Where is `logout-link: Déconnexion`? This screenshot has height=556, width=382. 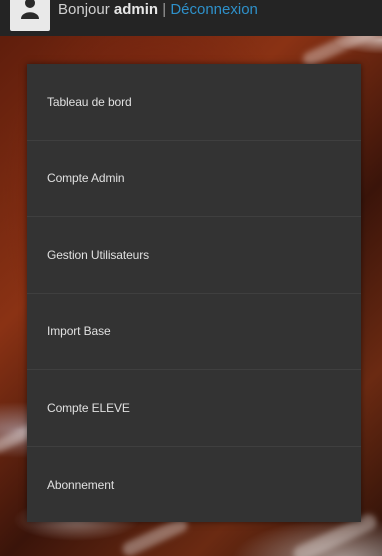 logout-link: Déconnexion is located at coordinates (214, 9).